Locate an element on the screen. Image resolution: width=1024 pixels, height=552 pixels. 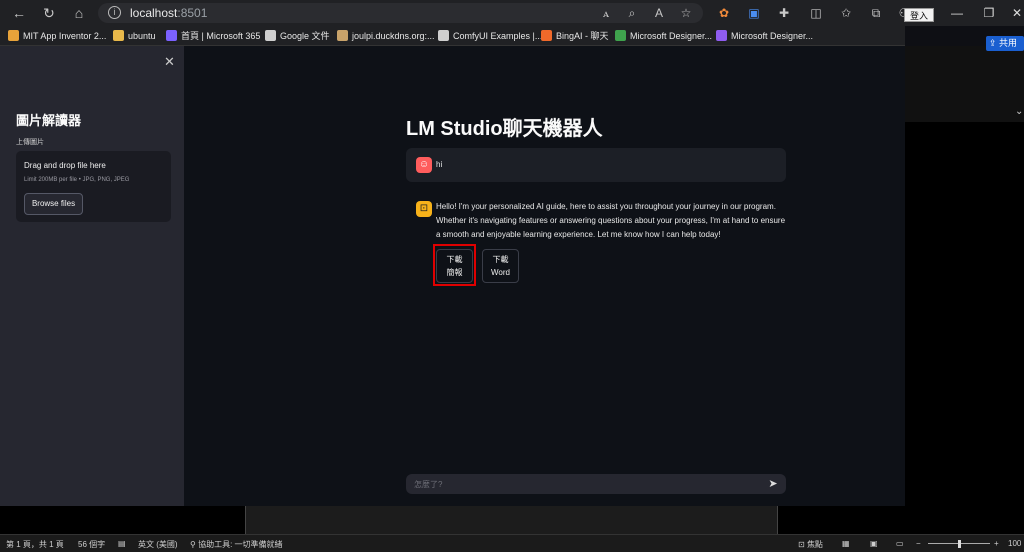
zoom-icon: ⌕ is located at coordinates (632, 13).